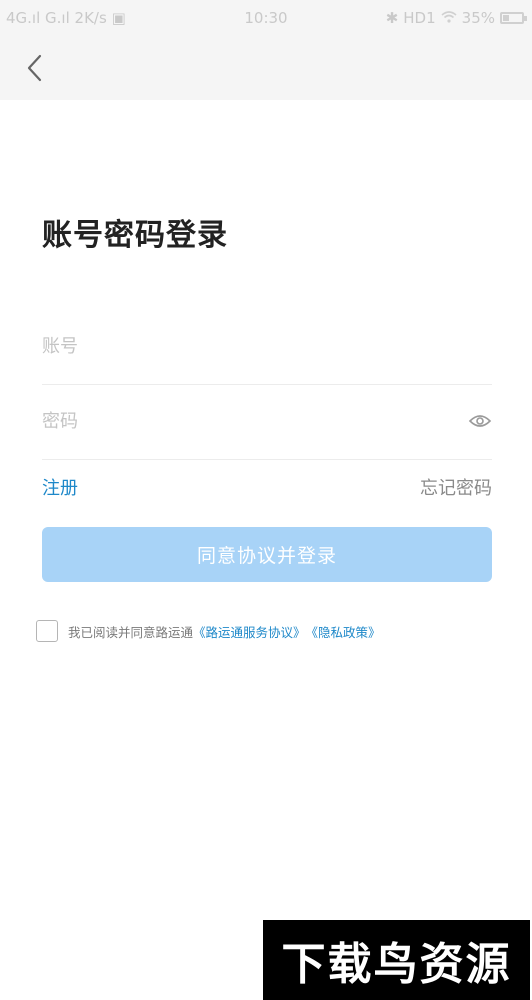 This screenshot has height=1000, width=532. Describe the element at coordinates (131, 632) in the screenshot. I see `agreement-text: 我已阅读并同意路运通` at that location.